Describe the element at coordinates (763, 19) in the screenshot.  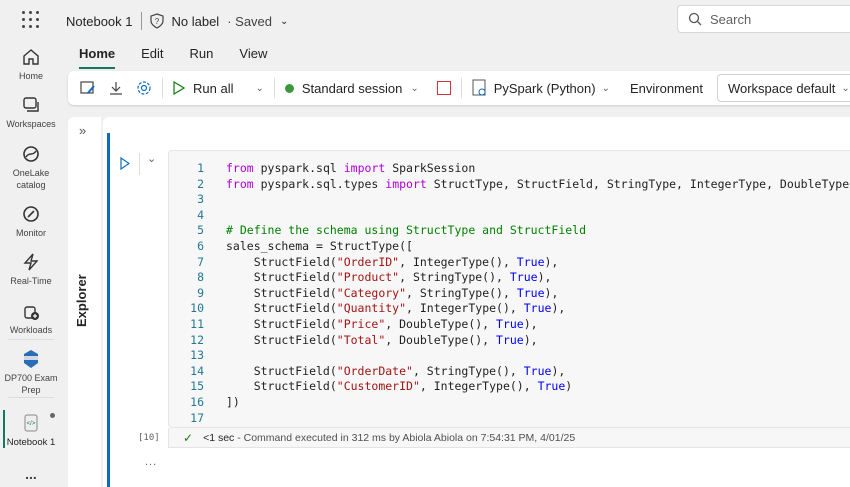
I see `search-input: Search` at that location.